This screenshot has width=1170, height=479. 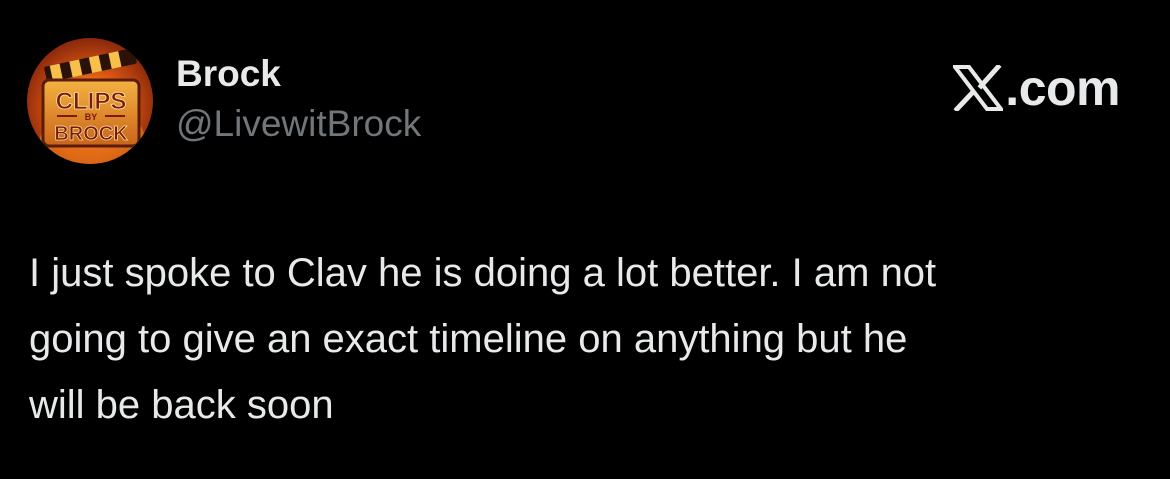 I want to click on author-display-name: Brock, so click(x=228, y=74).